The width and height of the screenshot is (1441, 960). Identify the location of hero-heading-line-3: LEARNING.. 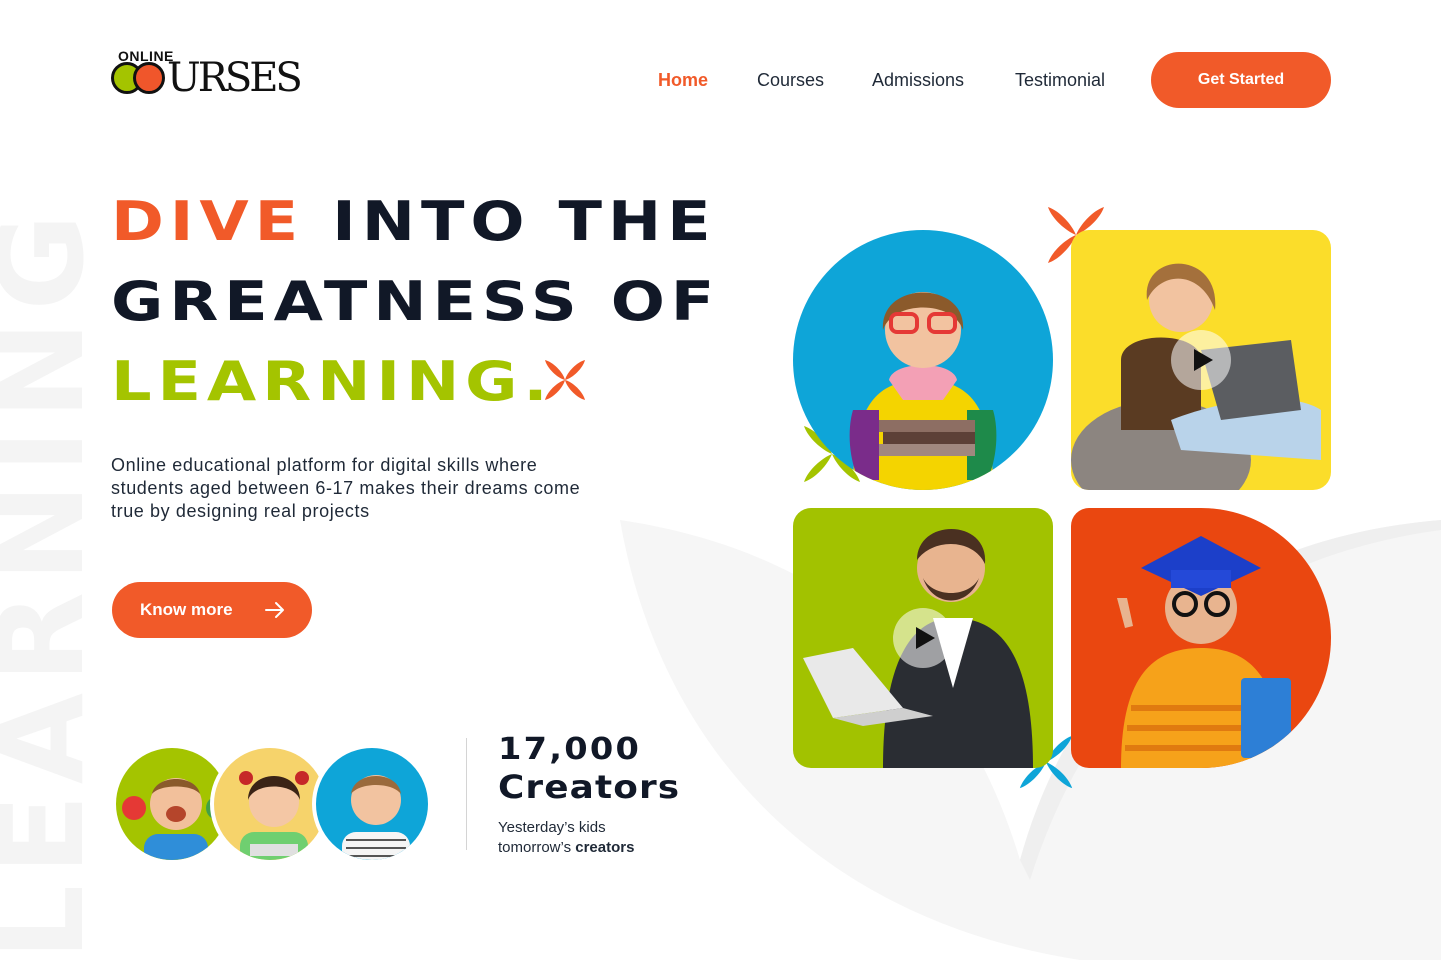
(332, 381).